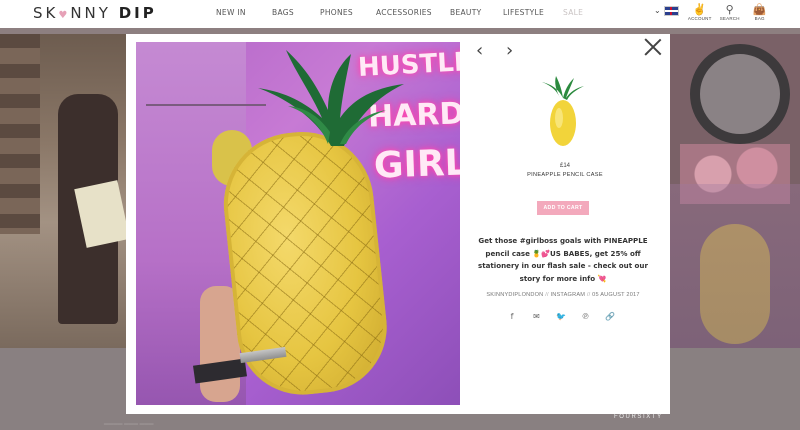 The height and width of the screenshot is (430, 800). Describe the element at coordinates (735, 266) in the screenshot. I see `background-tint` at that location.